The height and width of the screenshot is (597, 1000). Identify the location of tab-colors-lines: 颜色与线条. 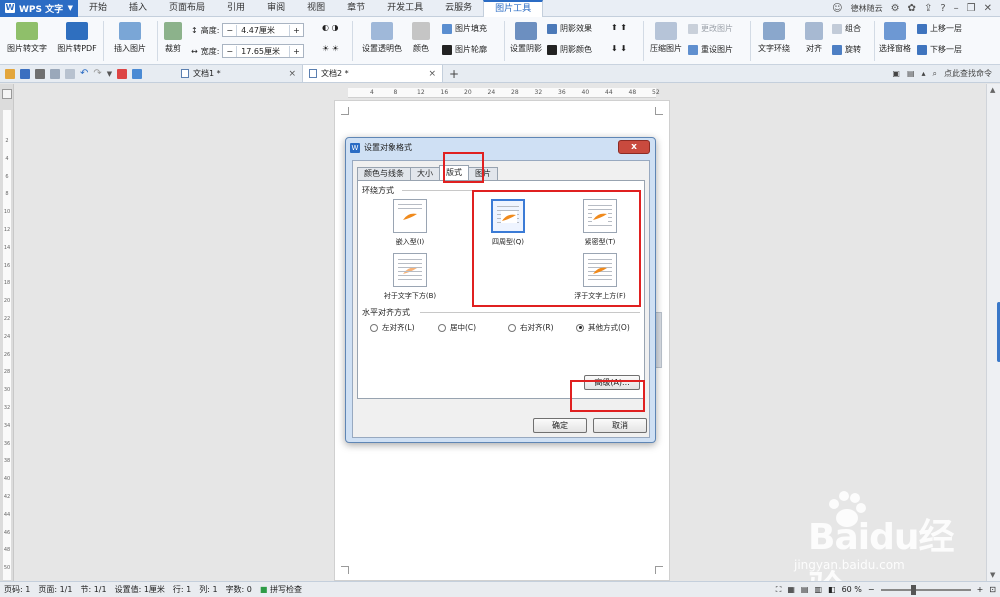
(384, 173).